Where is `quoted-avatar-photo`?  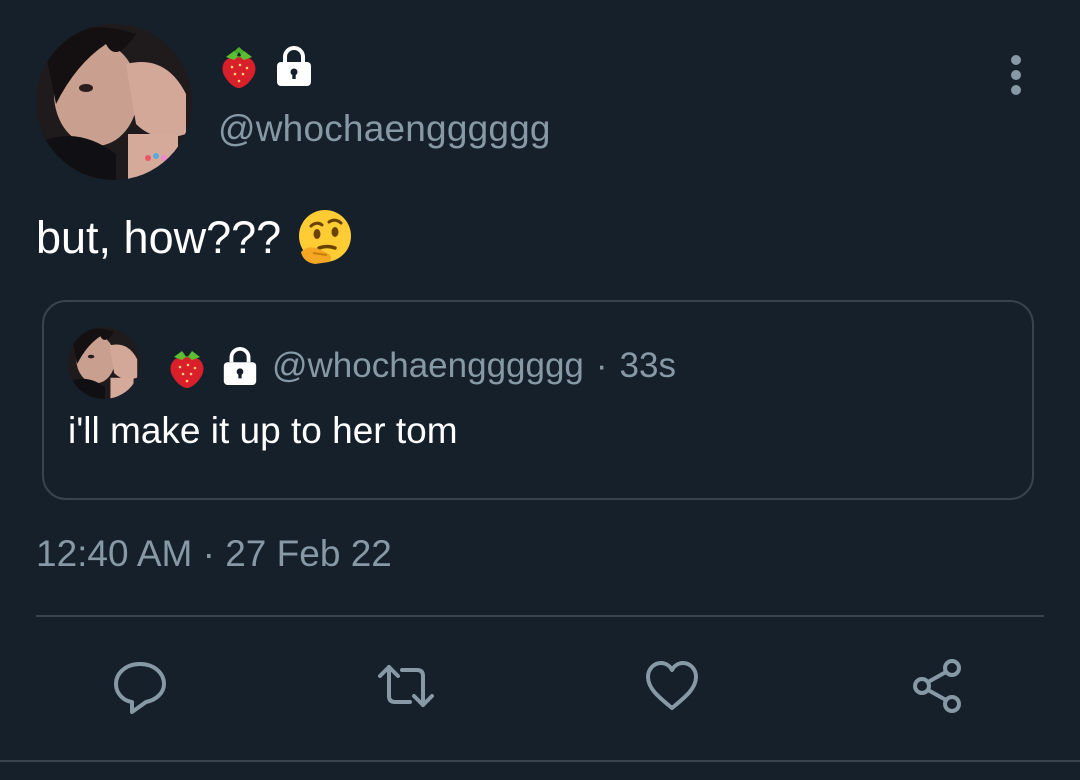 quoted-avatar-photo is located at coordinates (104, 363).